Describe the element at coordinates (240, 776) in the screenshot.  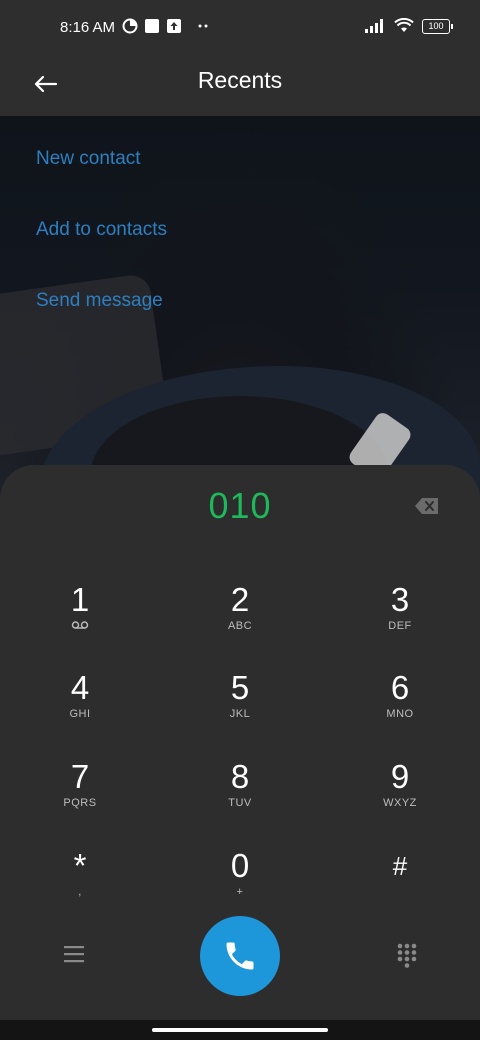
I see `key-digit: 8` at that location.